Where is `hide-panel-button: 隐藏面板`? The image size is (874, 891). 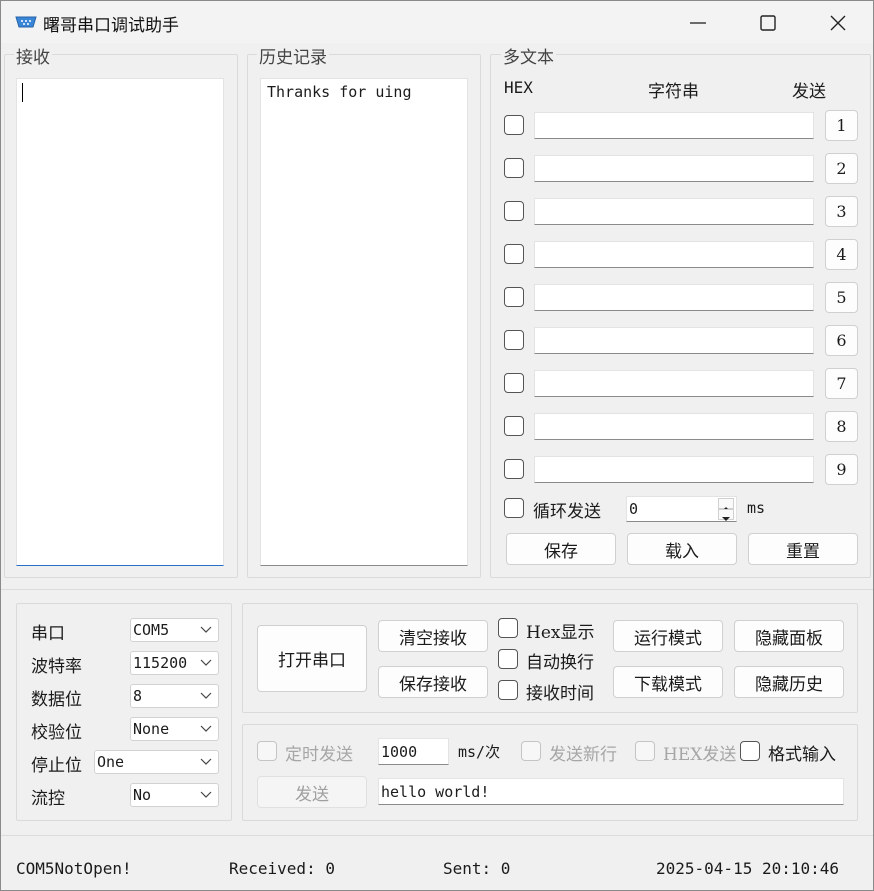 hide-panel-button: 隐藏面板 is located at coordinates (789, 636).